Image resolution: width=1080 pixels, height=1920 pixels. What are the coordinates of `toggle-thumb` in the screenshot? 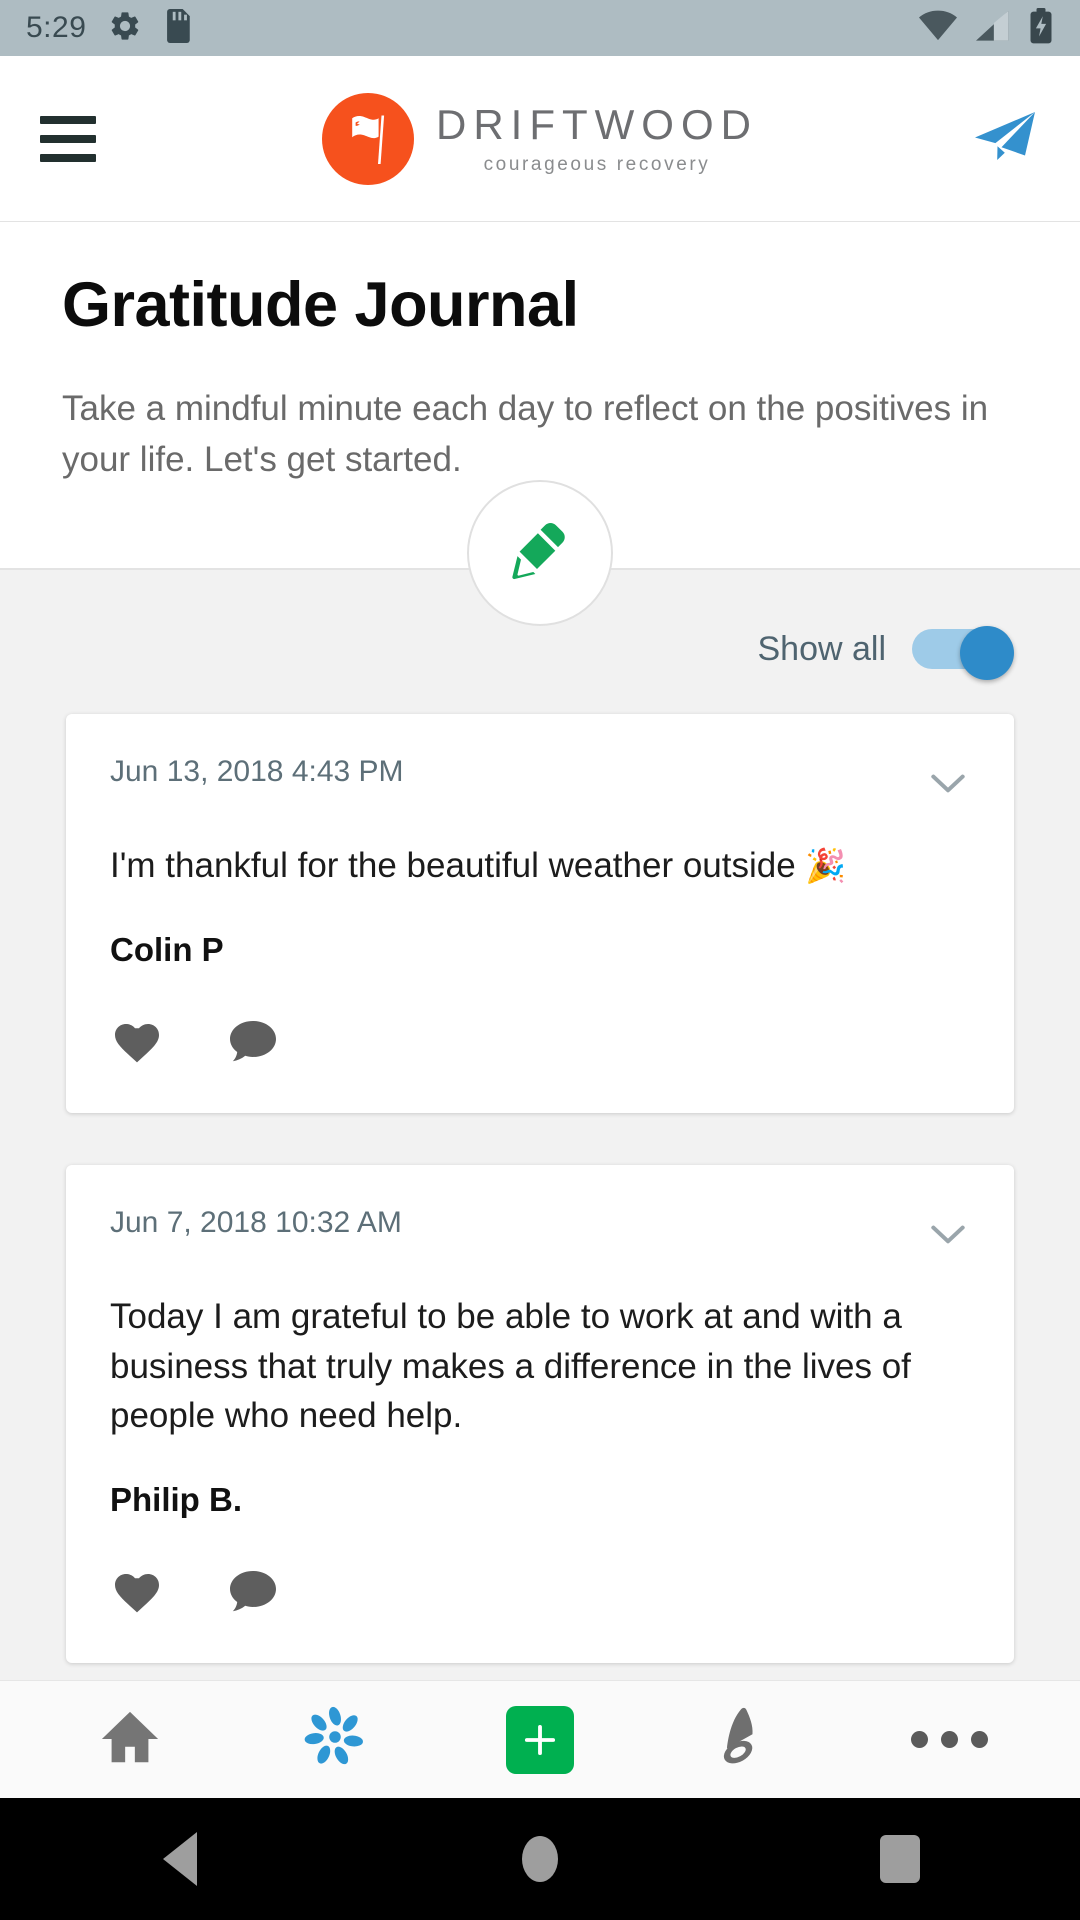 It's located at (987, 653).